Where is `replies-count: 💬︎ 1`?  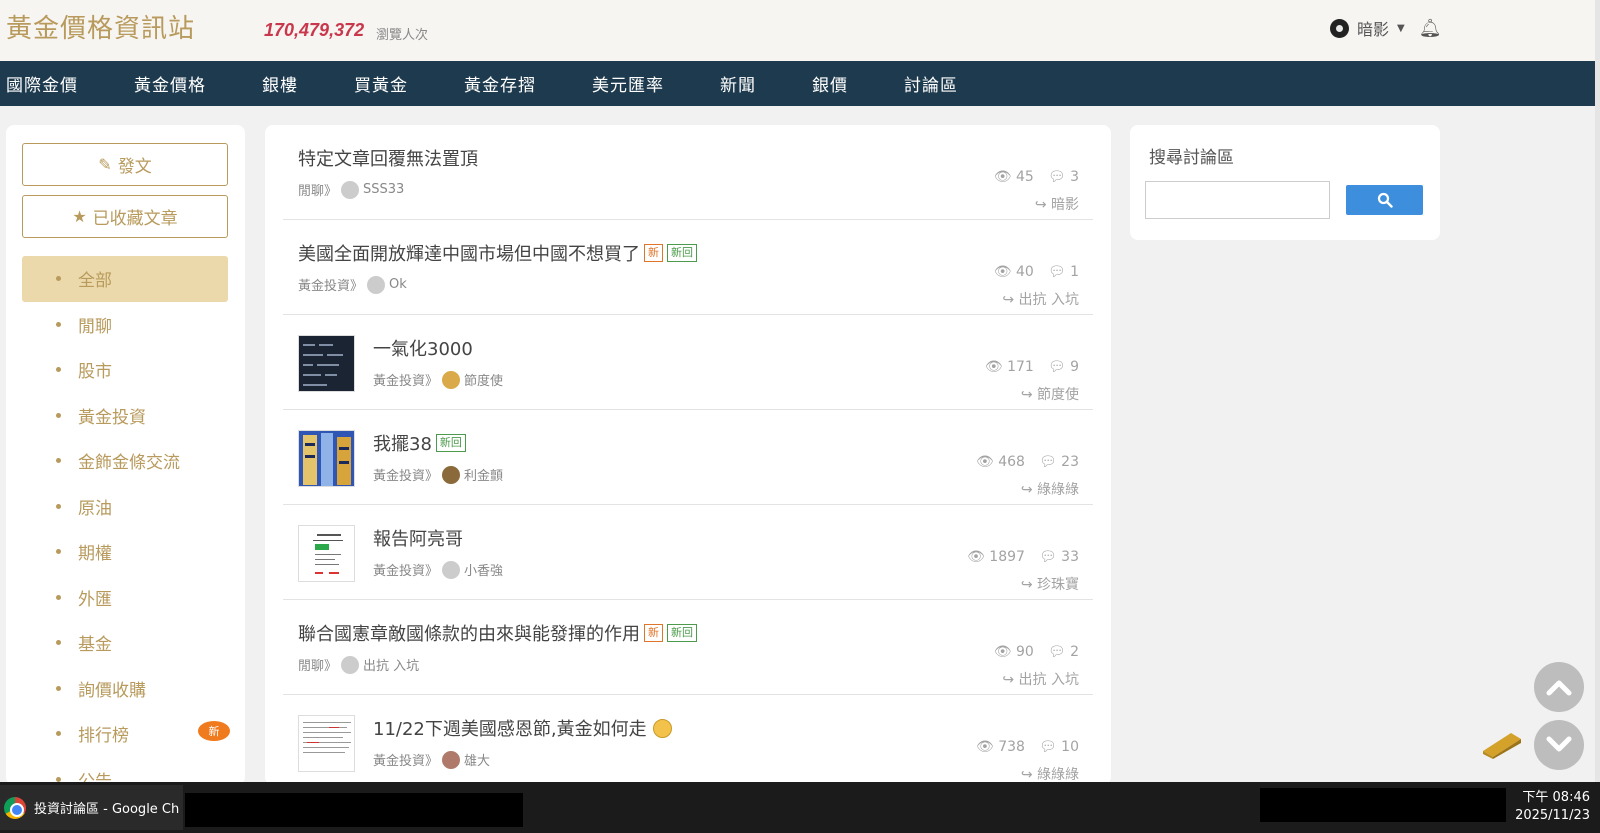 replies-count: 💬︎ 1 is located at coordinates (1063, 272).